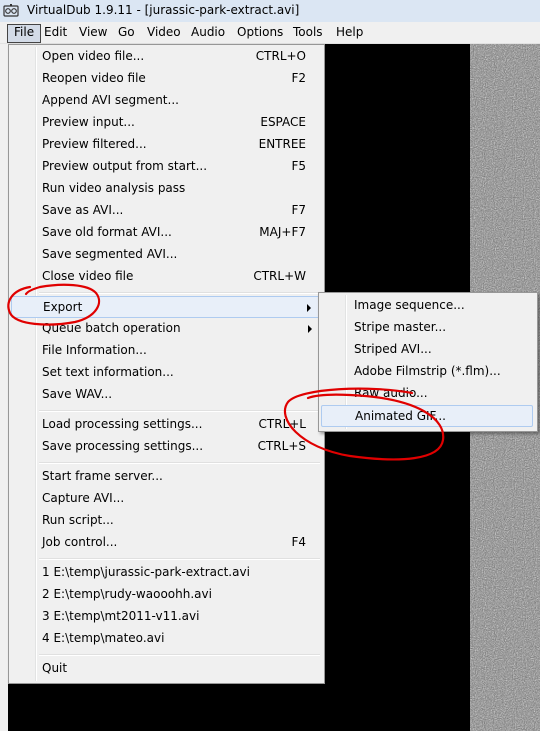  I want to click on menu-item-preview-output-from-start: Preview output from start... F5, so click(165, 167).